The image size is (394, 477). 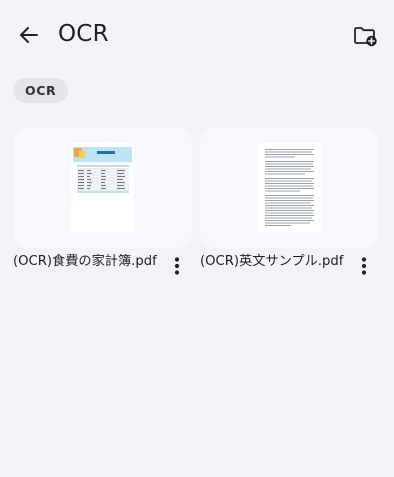 I want to click on page-title: OCR, so click(x=83, y=34).